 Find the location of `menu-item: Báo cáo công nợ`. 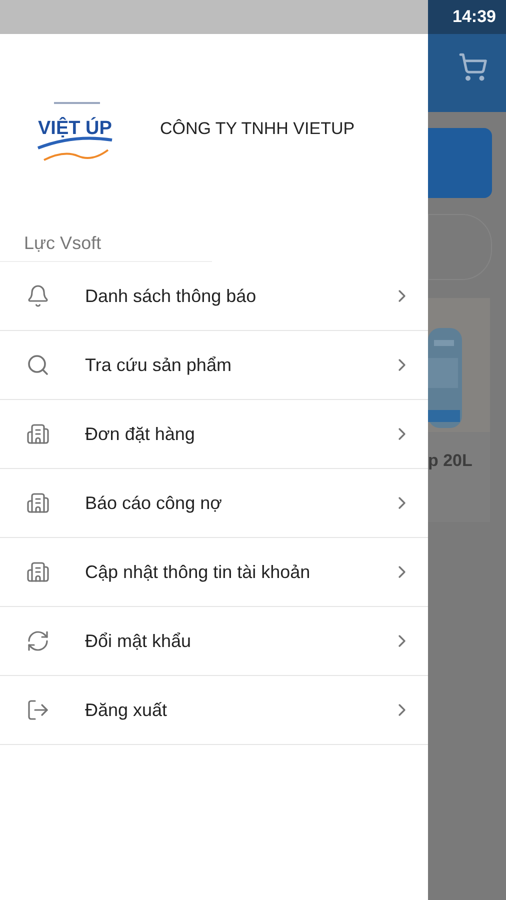

menu-item: Báo cáo công nợ is located at coordinates (214, 503).